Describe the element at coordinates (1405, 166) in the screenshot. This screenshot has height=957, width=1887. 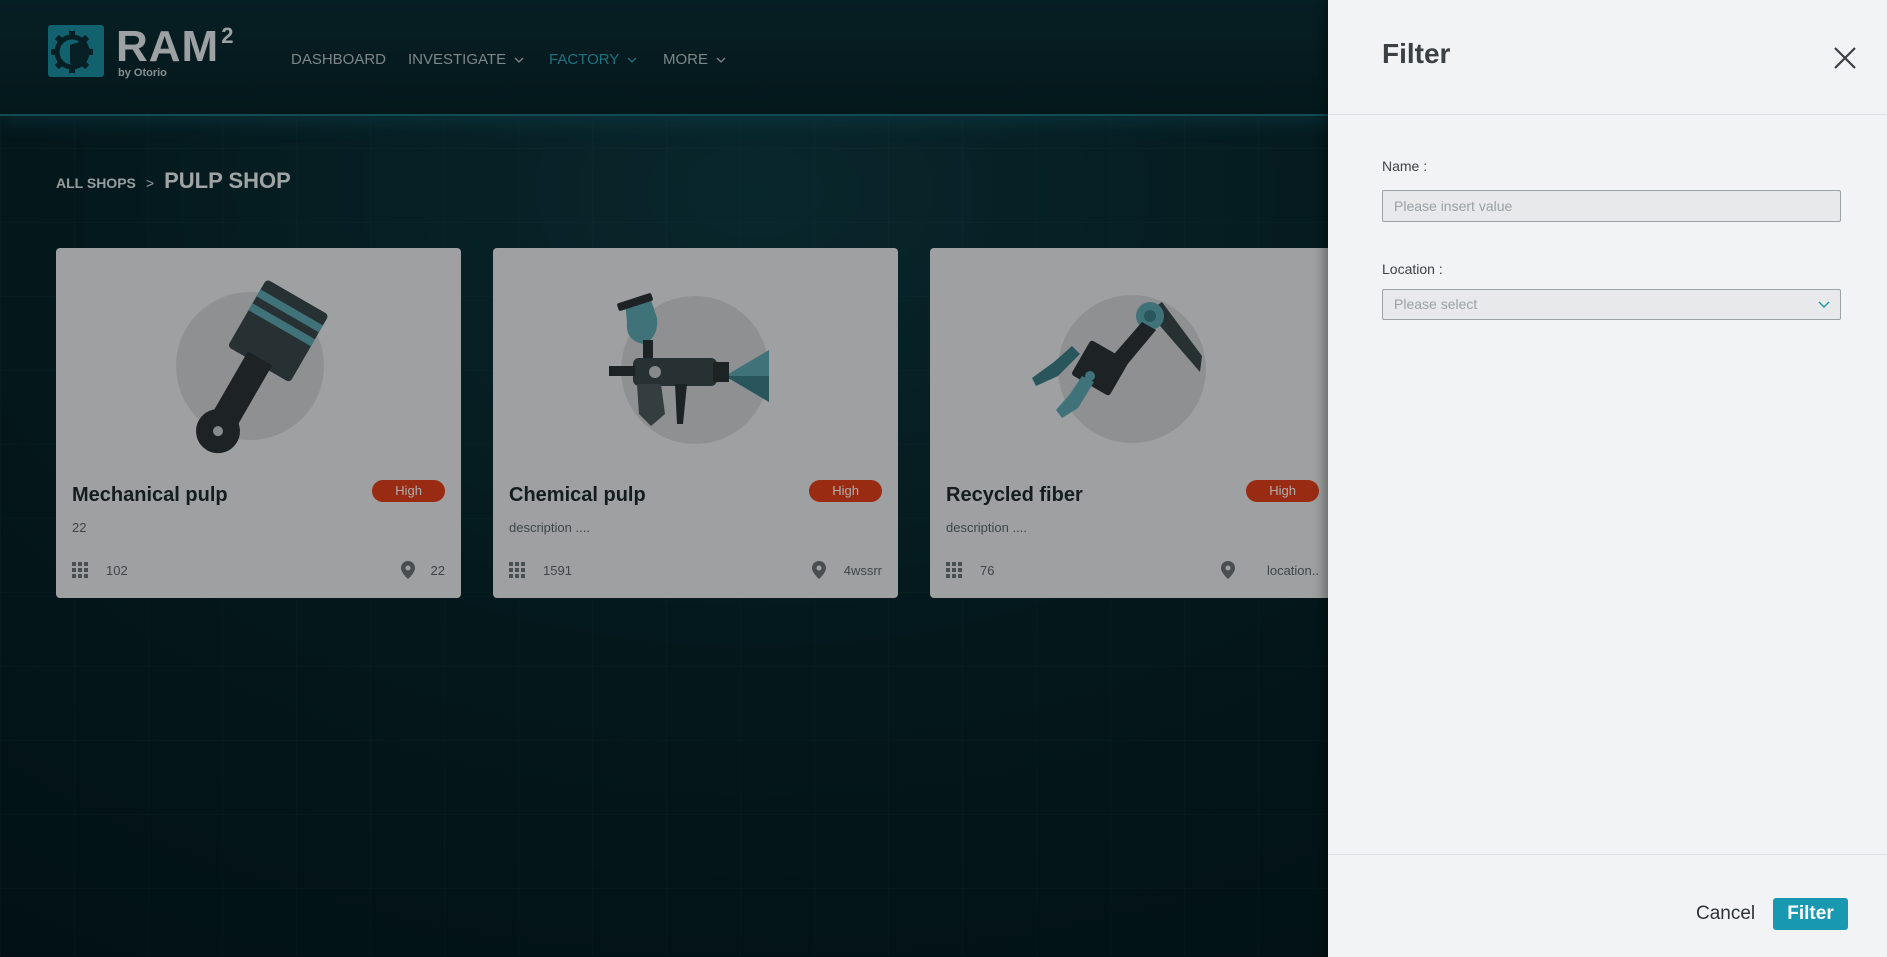
I see `name-field-label: Name :` at that location.